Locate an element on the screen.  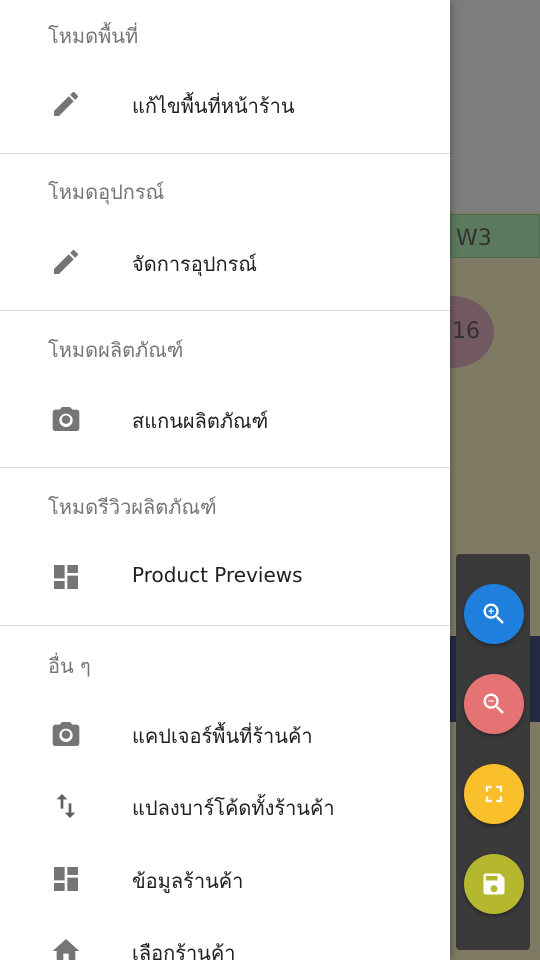
menu-item-convert-barcodes: แปลงบาร์โค้ดทั้งร้านค้า is located at coordinates (225, 805).